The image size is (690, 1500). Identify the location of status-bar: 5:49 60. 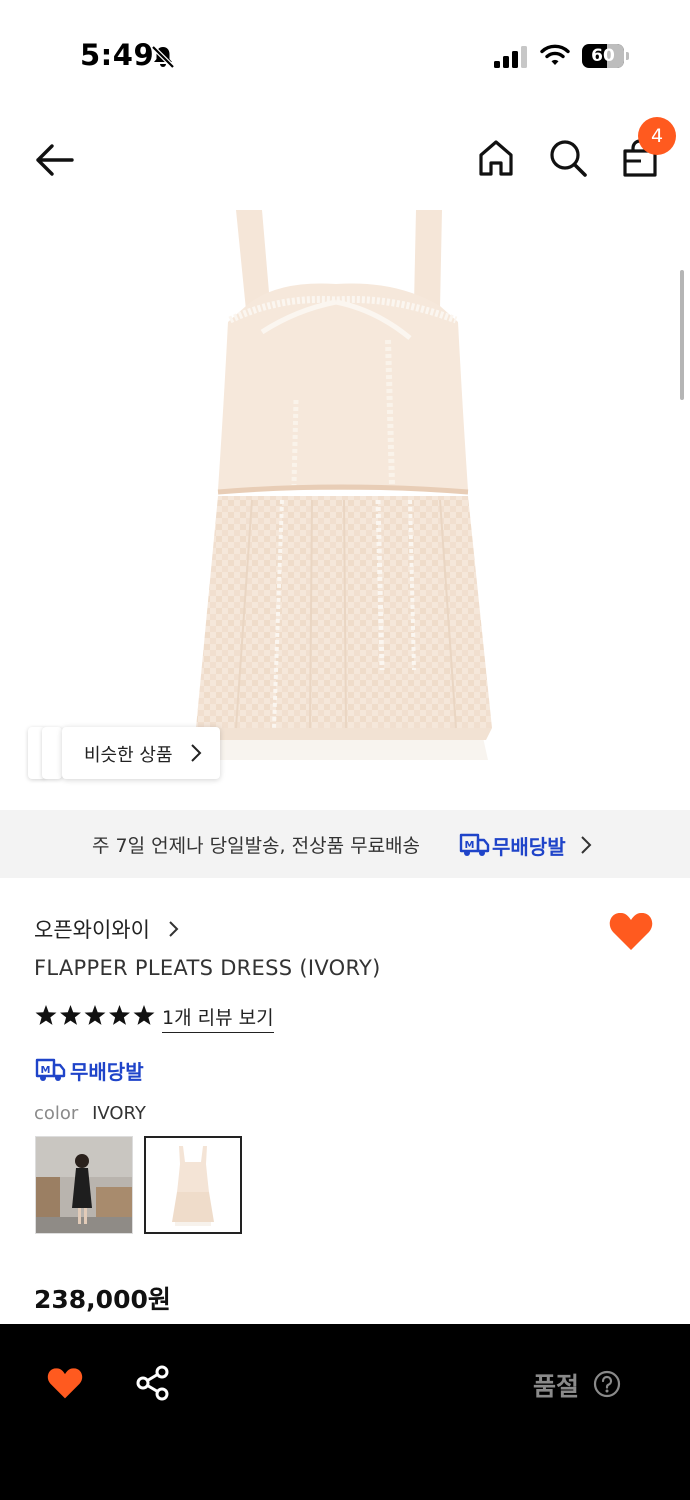
(345, 55).